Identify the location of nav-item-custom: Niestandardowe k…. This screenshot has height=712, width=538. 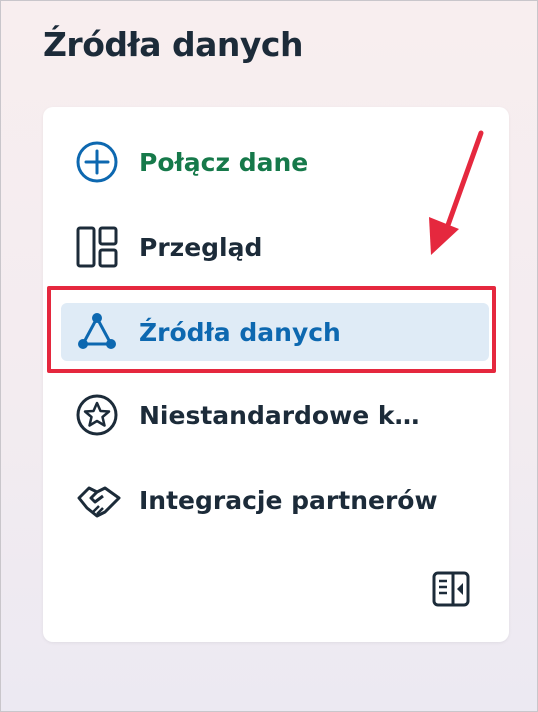
(275, 415).